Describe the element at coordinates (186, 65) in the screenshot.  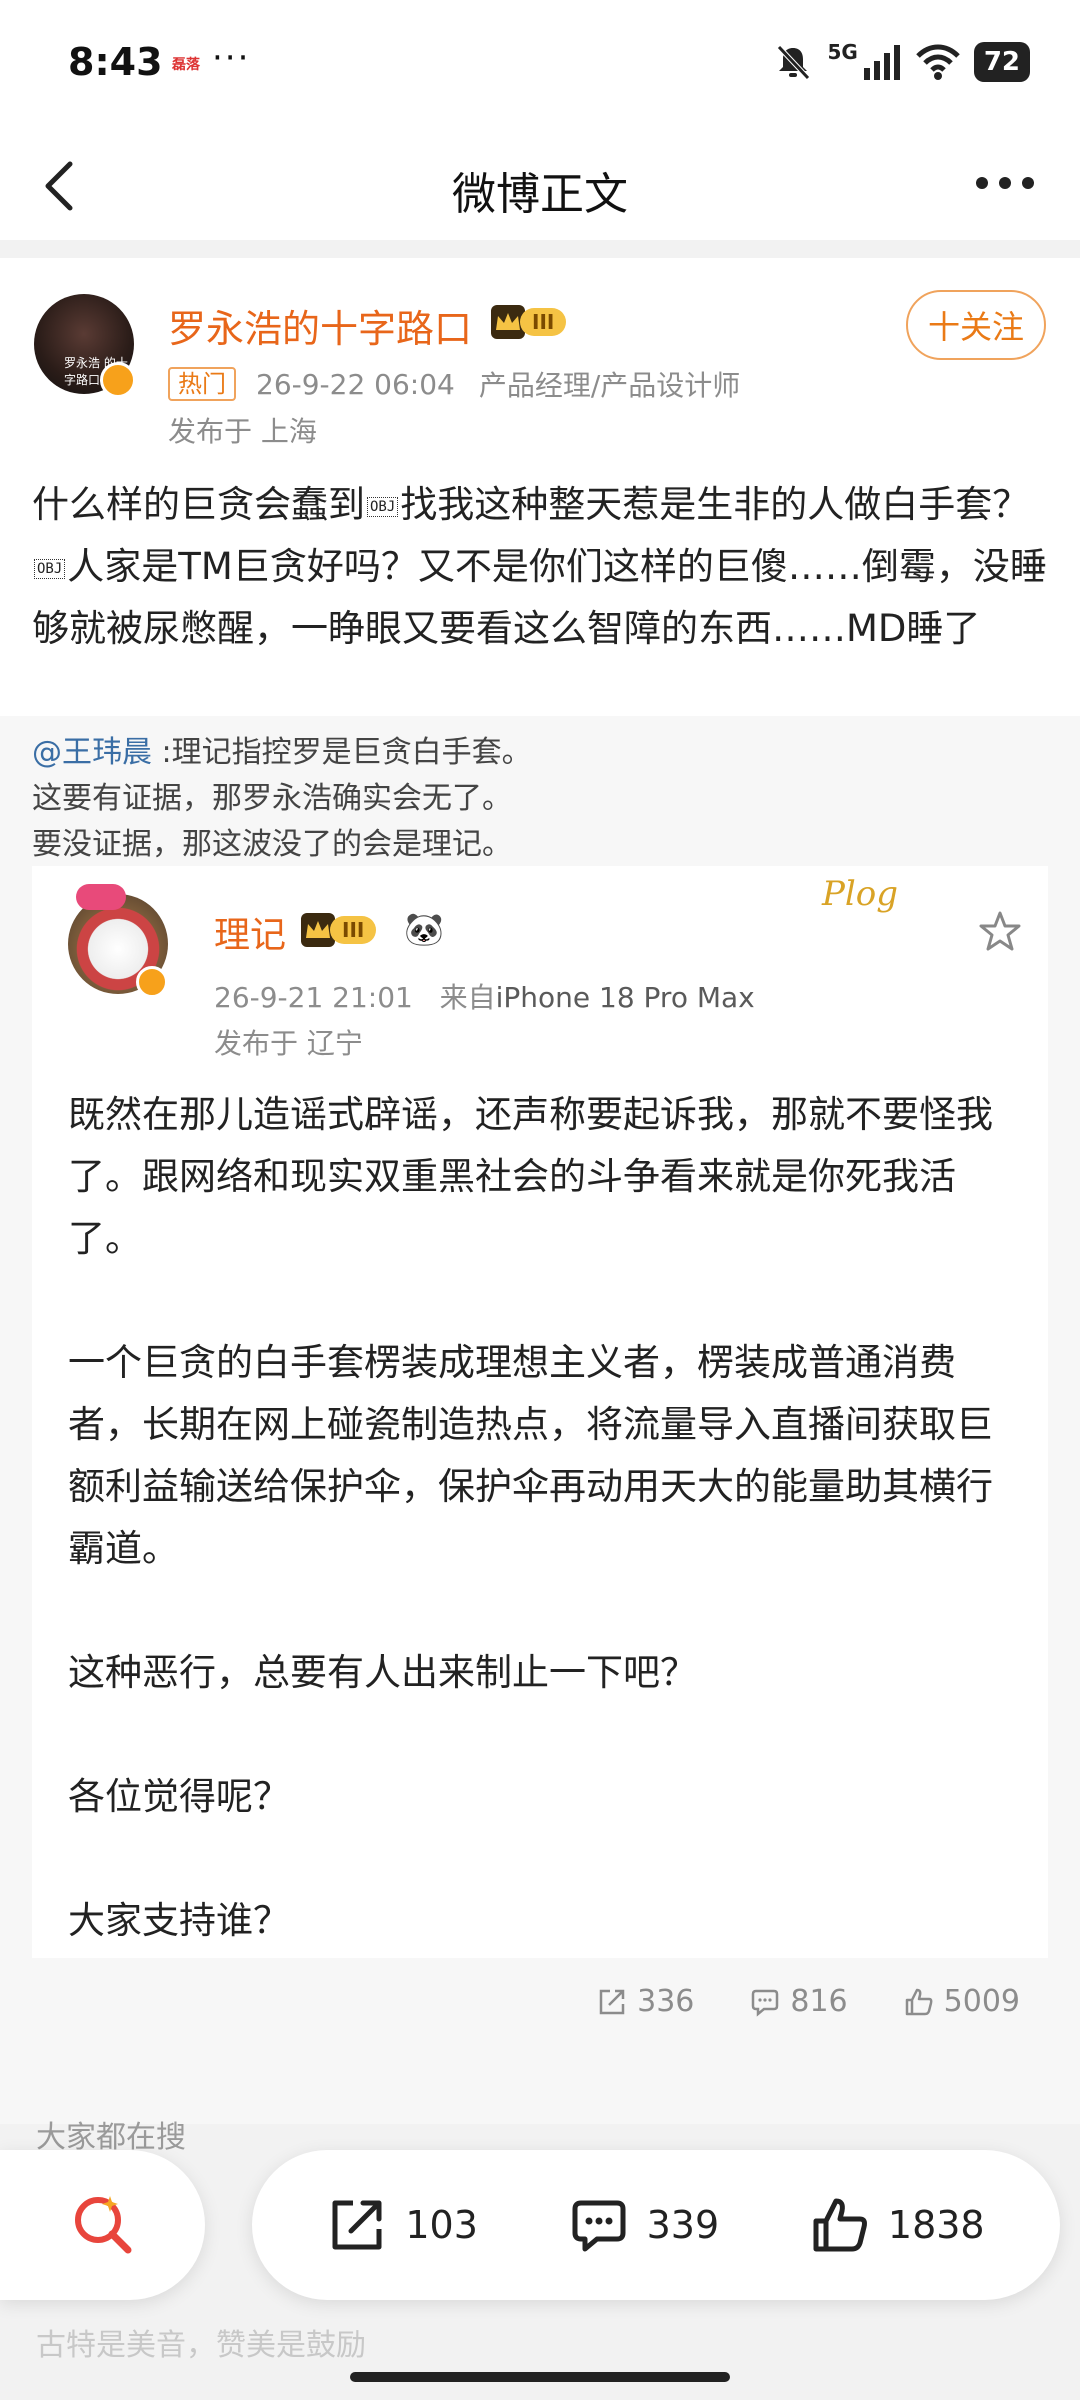
I see `notification-icon: 磊落` at that location.